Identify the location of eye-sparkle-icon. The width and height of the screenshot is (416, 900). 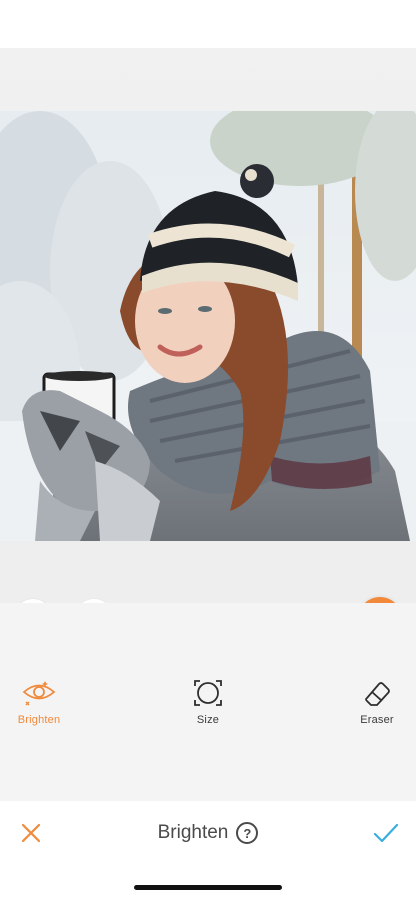
(39, 693).